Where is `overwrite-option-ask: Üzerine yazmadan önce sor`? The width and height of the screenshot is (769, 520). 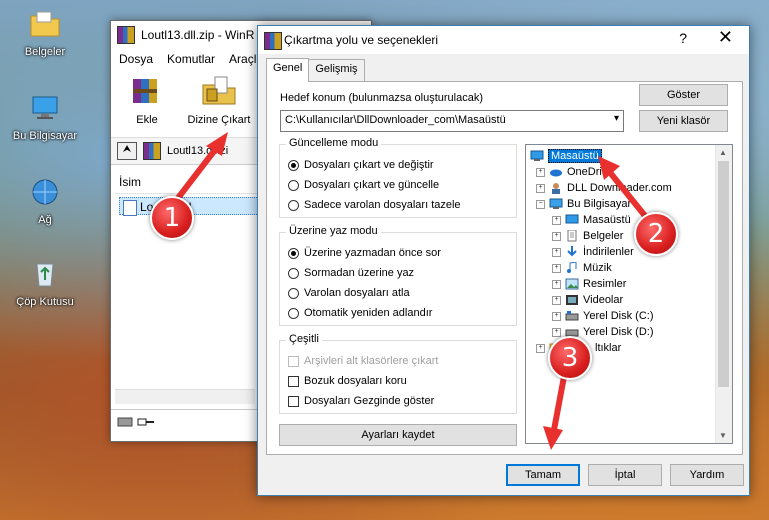
overwrite-option-ask: Üzerine yazmadan önce sor is located at coordinates (364, 253).